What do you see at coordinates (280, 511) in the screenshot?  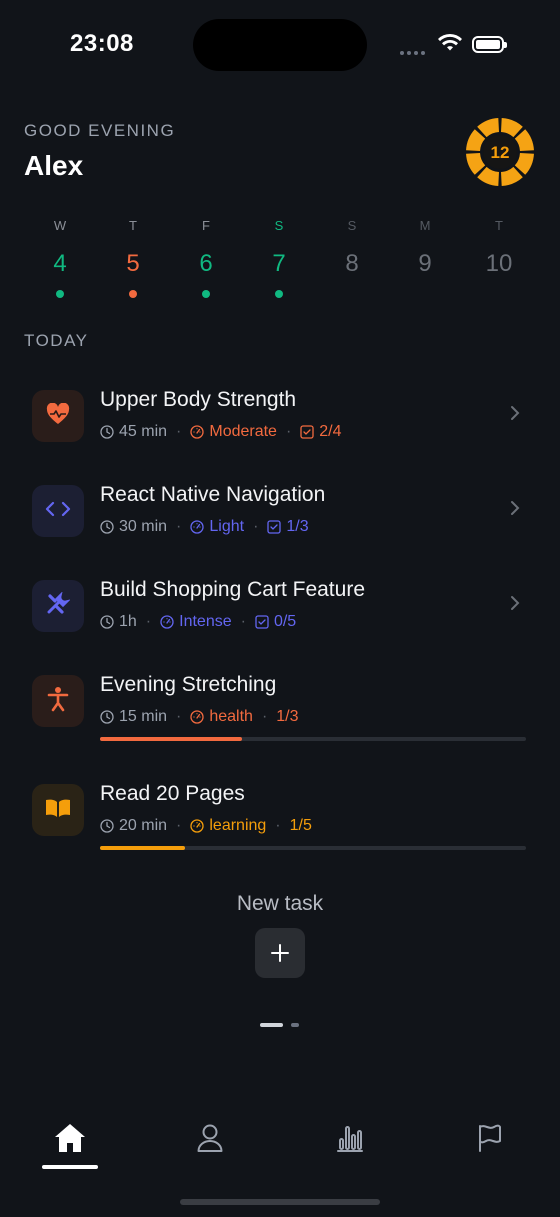 I see `task-item: React Native Navigation 30 min · Light · 1/3` at bounding box center [280, 511].